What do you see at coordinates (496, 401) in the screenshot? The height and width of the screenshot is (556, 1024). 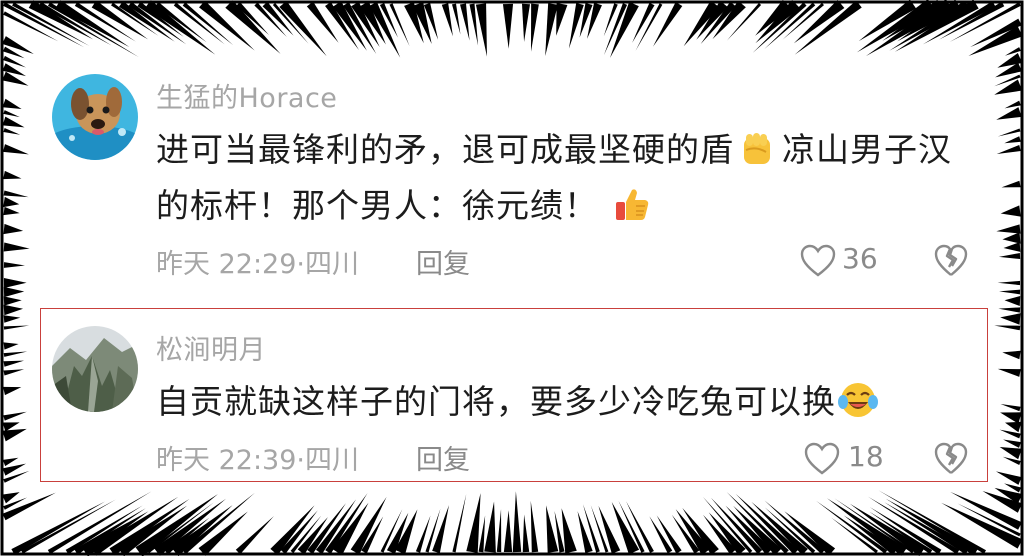 I see `comment-text-part: 自贡就缺这样子的门将，要多少冷吃兔可以换` at bounding box center [496, 401].